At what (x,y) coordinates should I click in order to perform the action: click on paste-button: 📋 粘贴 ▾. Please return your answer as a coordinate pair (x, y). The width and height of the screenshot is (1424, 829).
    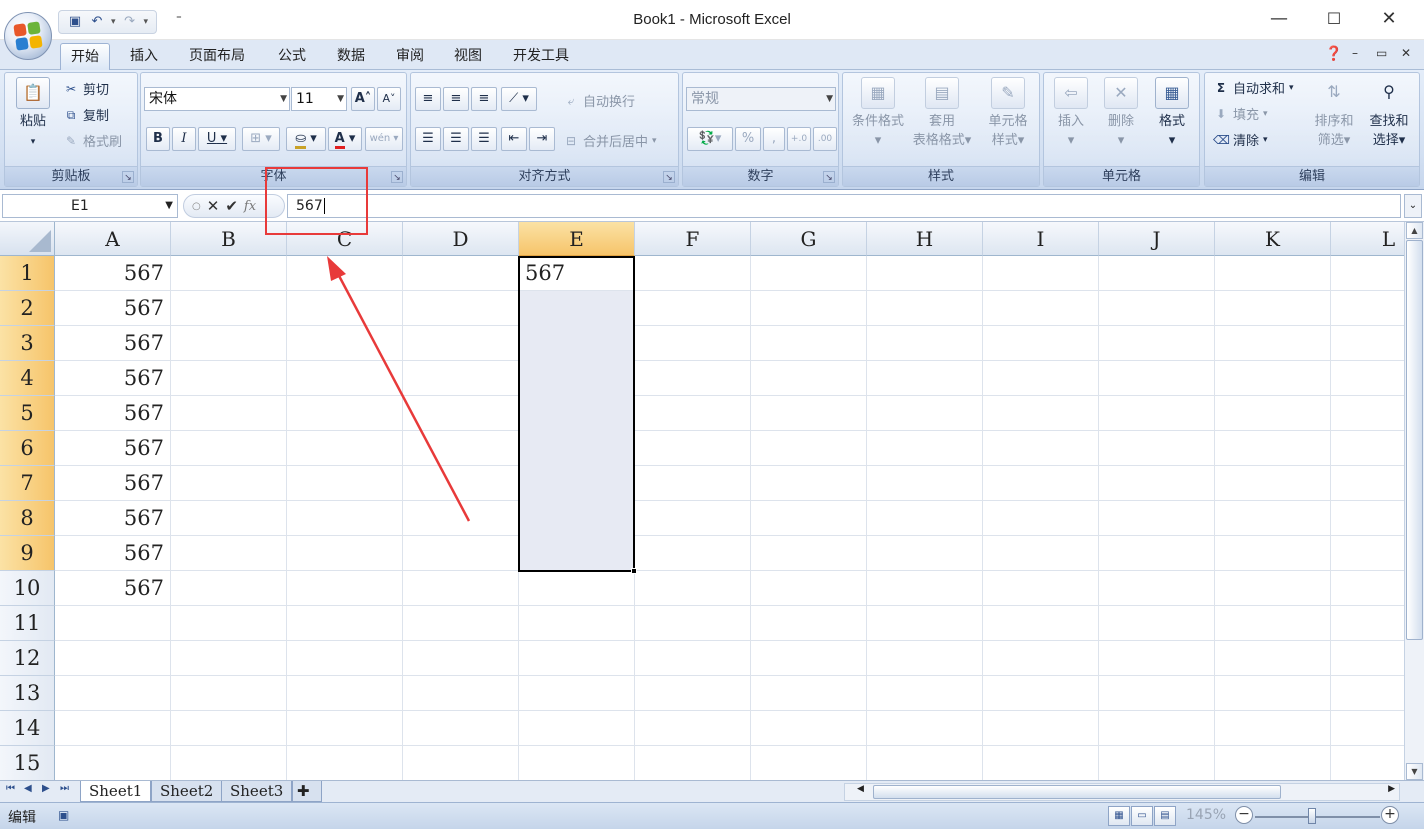
    Looking at the image, I should click on (33, 114).